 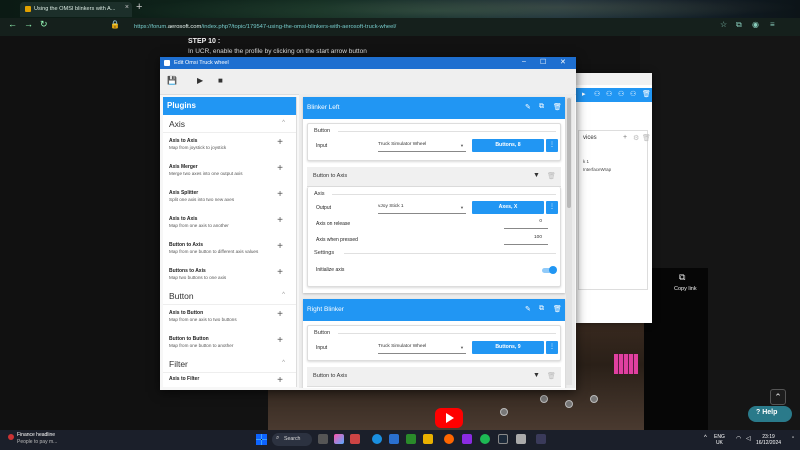 What do you see at coordinates (584, 94) in the screenshot?
I see `play-icon: ▸` at bounding box center [584, 94].